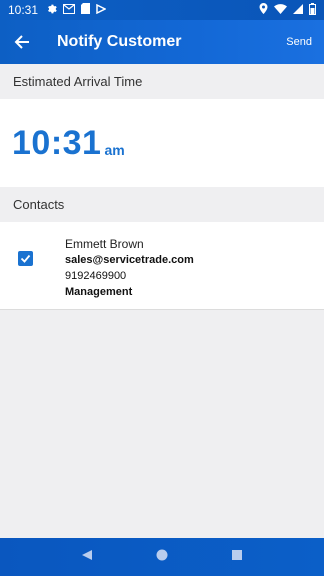 The width and height of the screenshot is (324, 576). What do you see at coordinates (69, 10) in the screenshot?
I see `gmail-icon` at bounding box center [69, 10].